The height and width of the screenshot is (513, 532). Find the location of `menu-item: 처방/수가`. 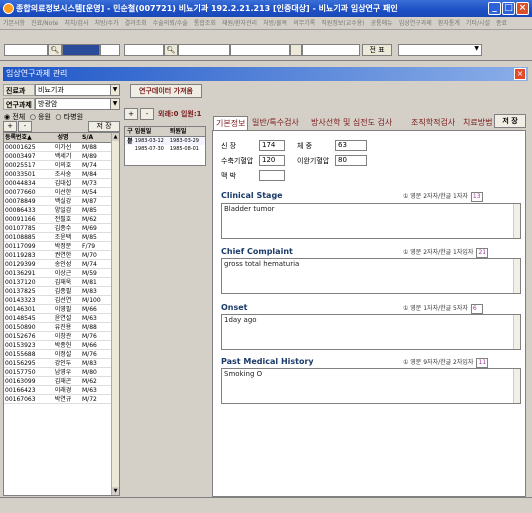

menu-item: 처방/수가 is located at coordinates (106, 23).